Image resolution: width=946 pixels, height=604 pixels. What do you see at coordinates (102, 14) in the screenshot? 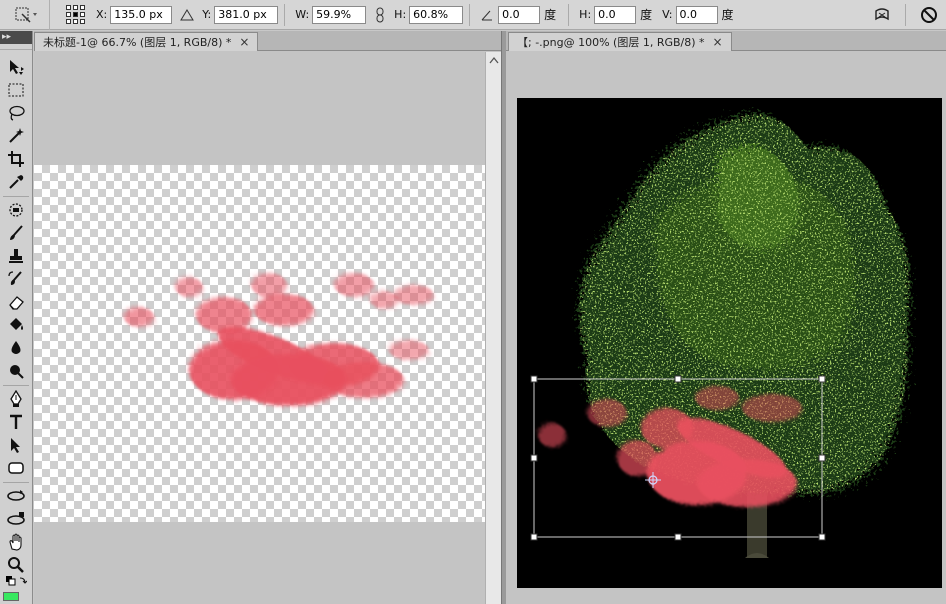
I see `x-label: X:` at bounding box center [102, 14].